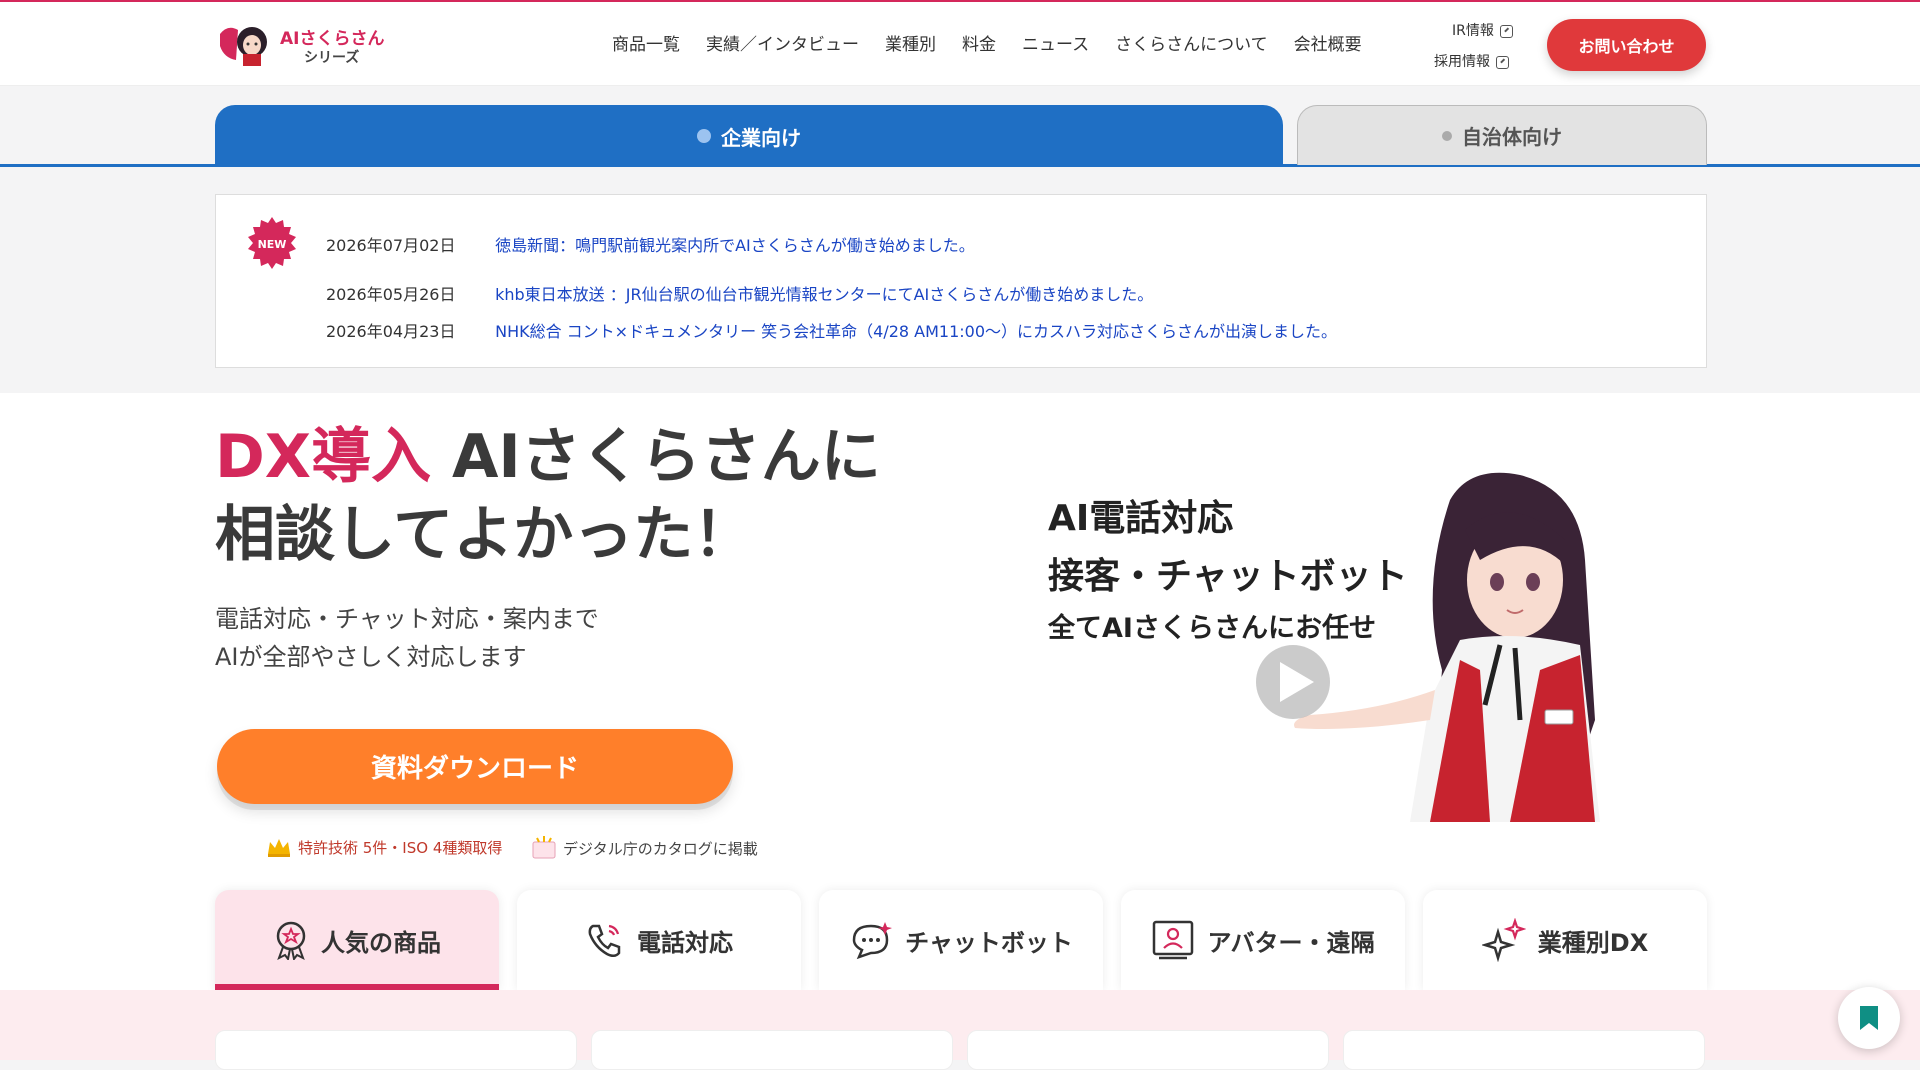  Describe the element at coordinates (407, 638) in the screenshot. I see `hero-subtitle: 電話対応・チャット対応・案内まで AIが全部やさしく対応します` at that location.